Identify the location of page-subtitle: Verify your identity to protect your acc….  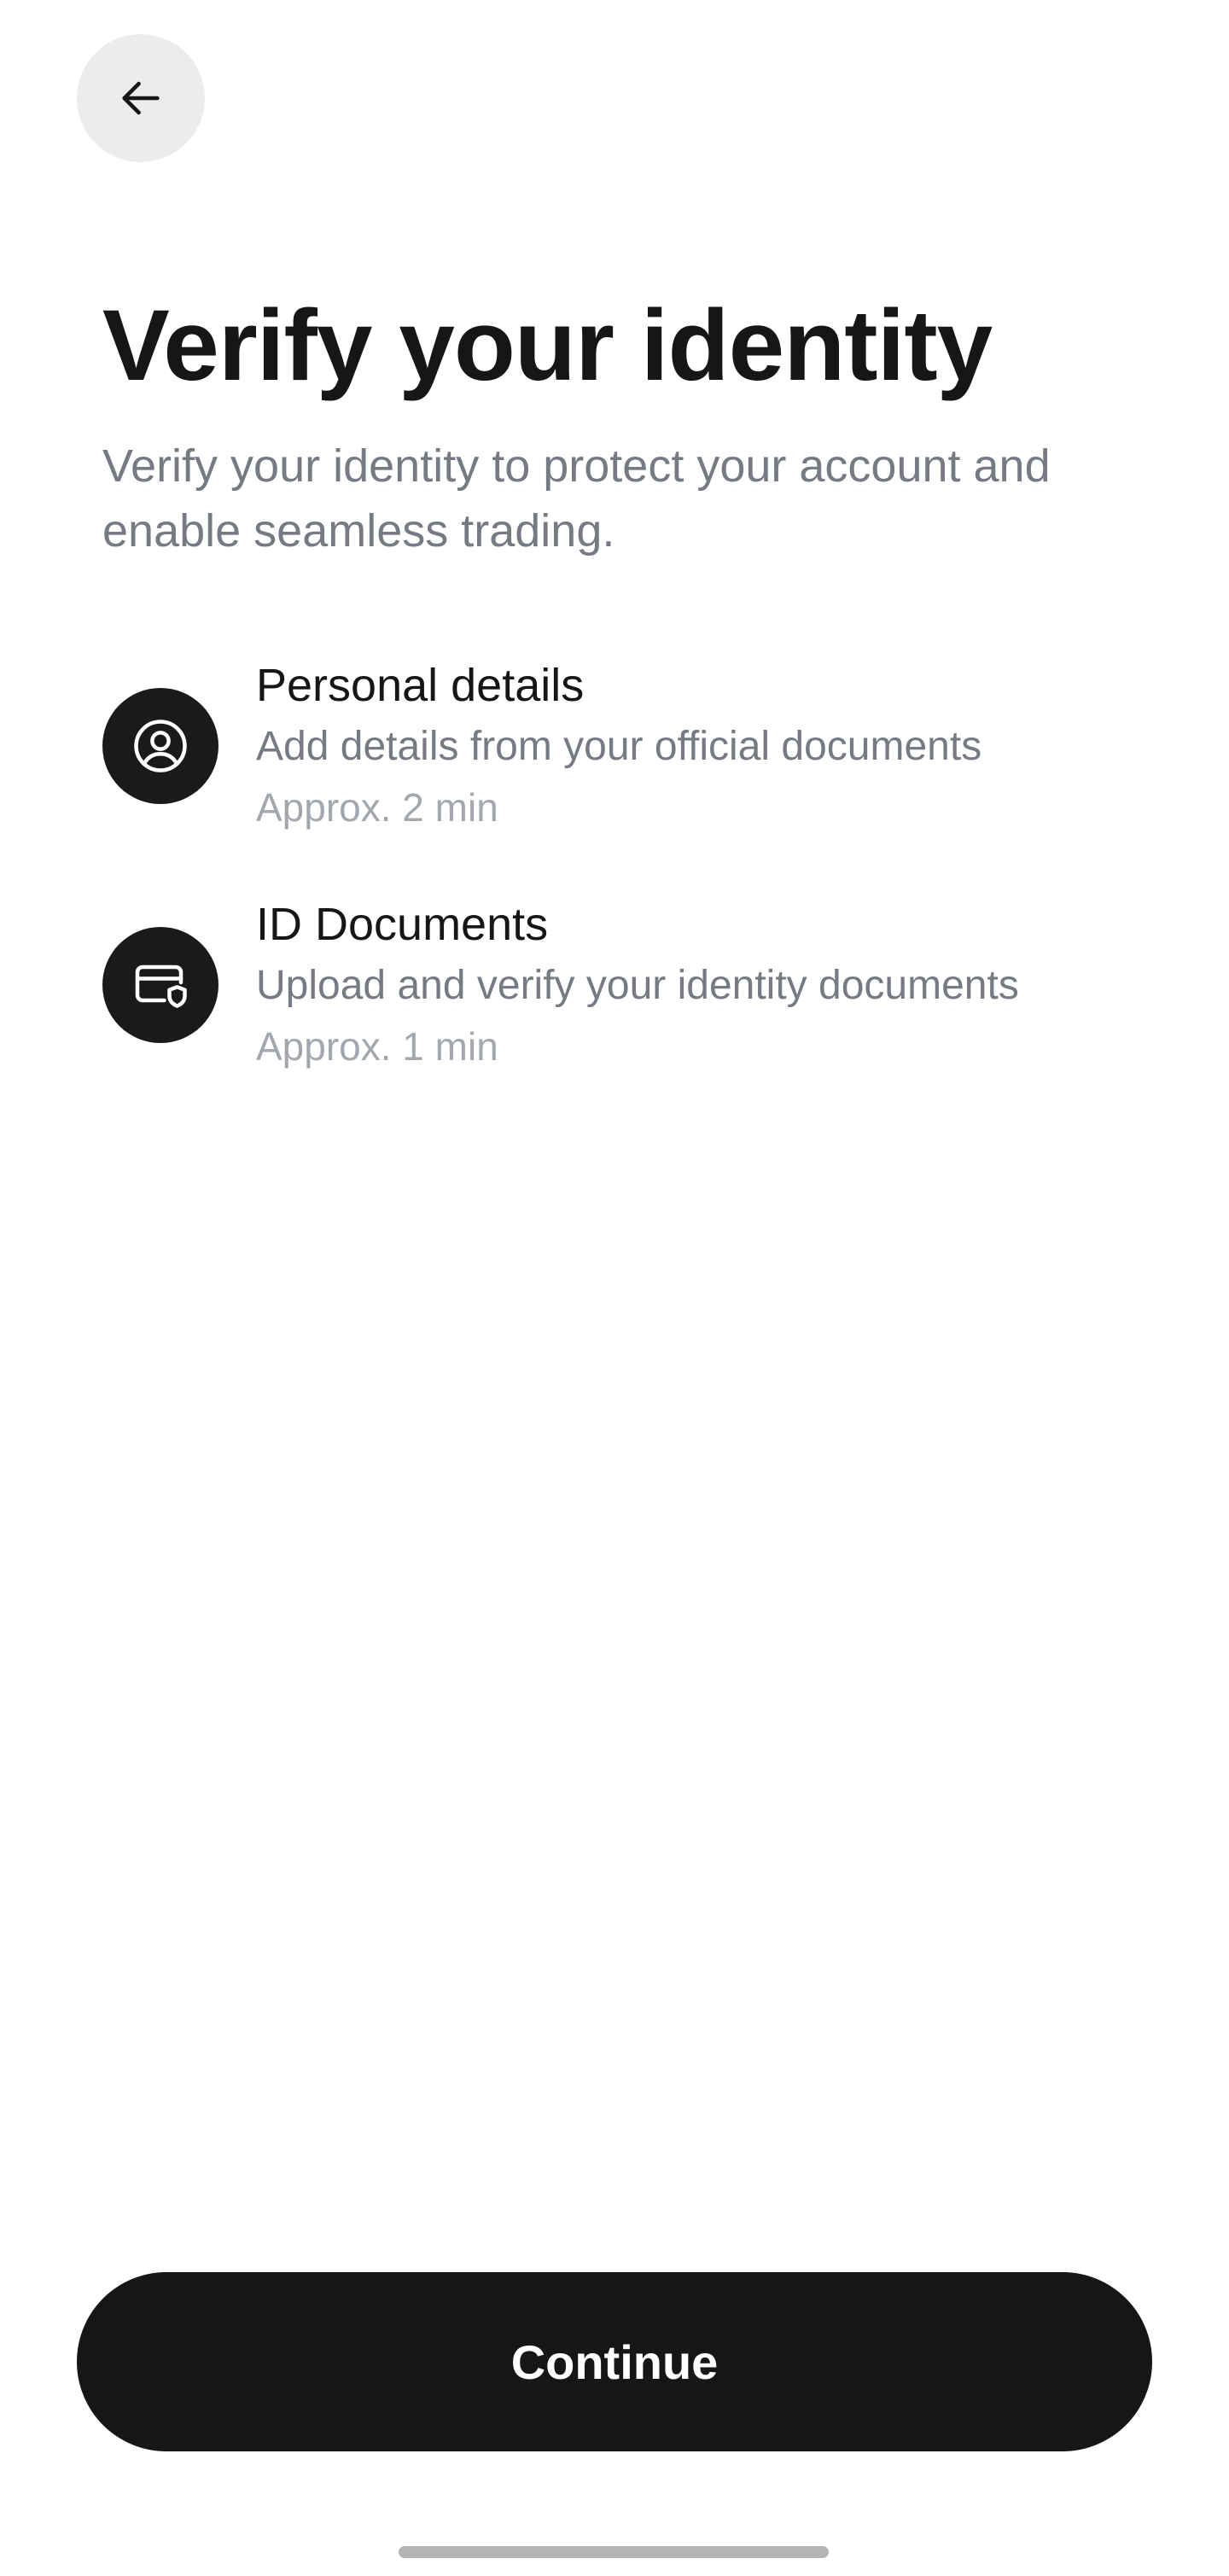
(576, 498).